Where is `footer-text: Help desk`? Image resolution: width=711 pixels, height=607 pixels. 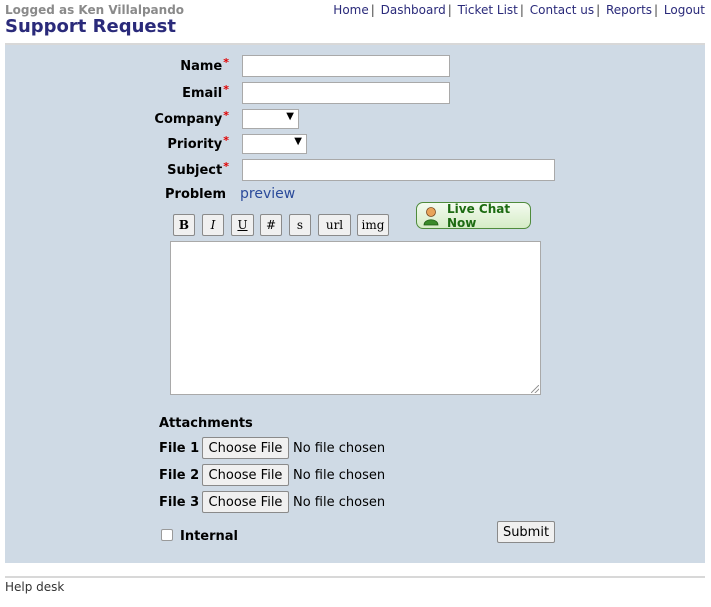 footer-text: Help desk is located at coordinates (35, 587).